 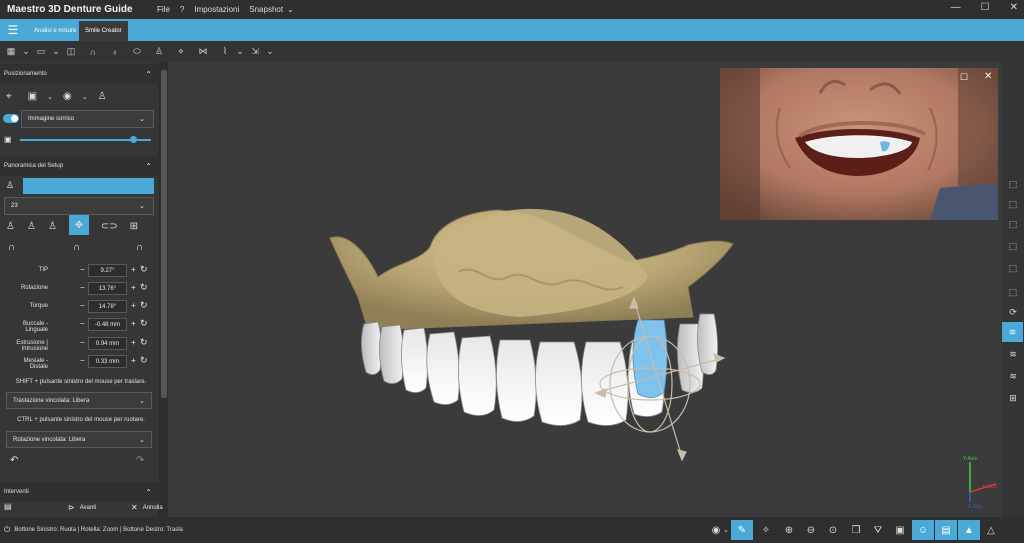 What do you see at coordinates (109, 226) in the screenshot?
I see `toggle-icon: ⊂⊃` at bounding box center [109, 226].